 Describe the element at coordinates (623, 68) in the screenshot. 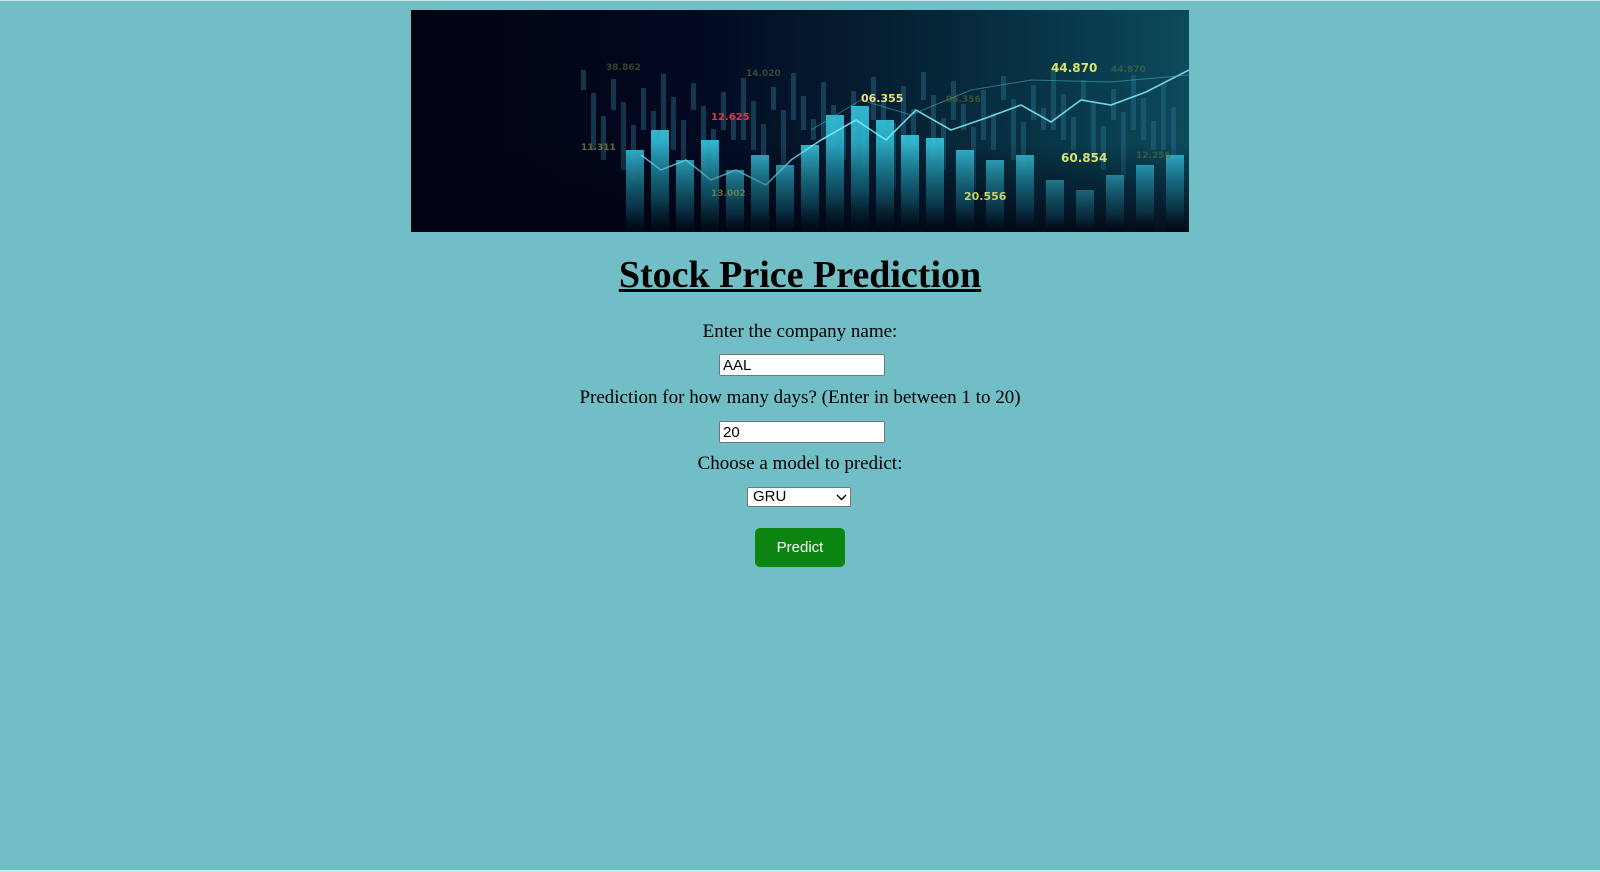

I see `banner-ticker-text: 38.862` at that location.